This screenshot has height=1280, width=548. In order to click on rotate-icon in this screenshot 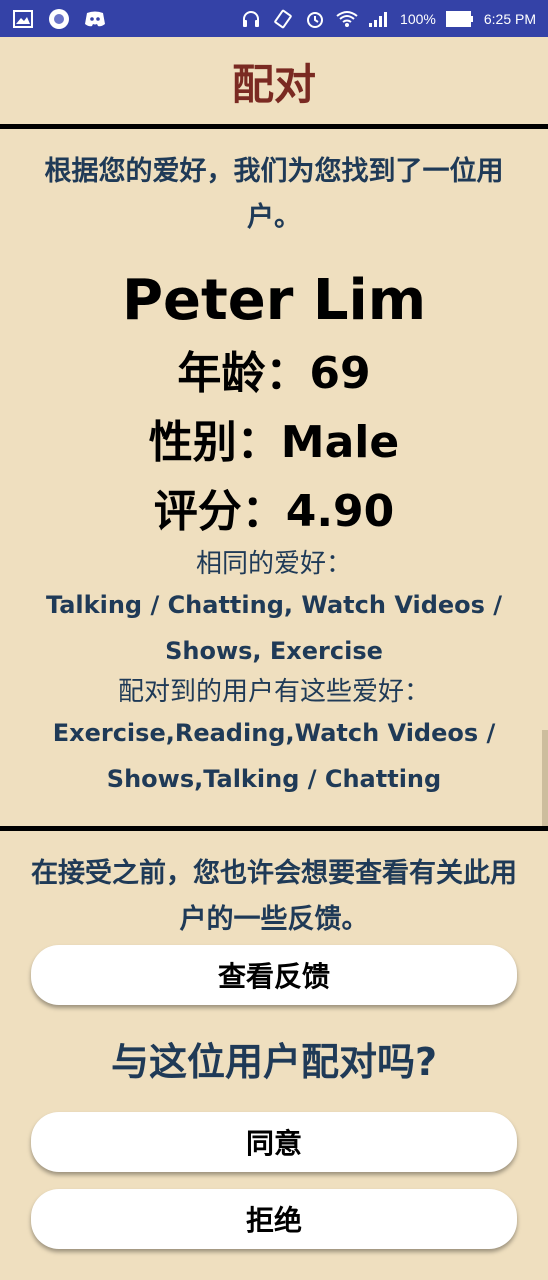, I will do `click(283, 19)`.